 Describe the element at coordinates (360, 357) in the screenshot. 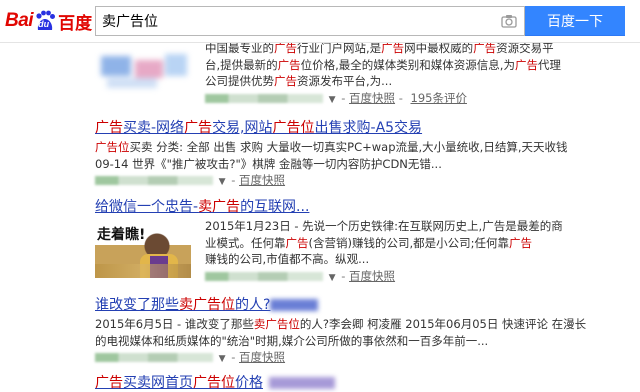

I see `result-4-meta: ▼ - 百度快照` at that location.